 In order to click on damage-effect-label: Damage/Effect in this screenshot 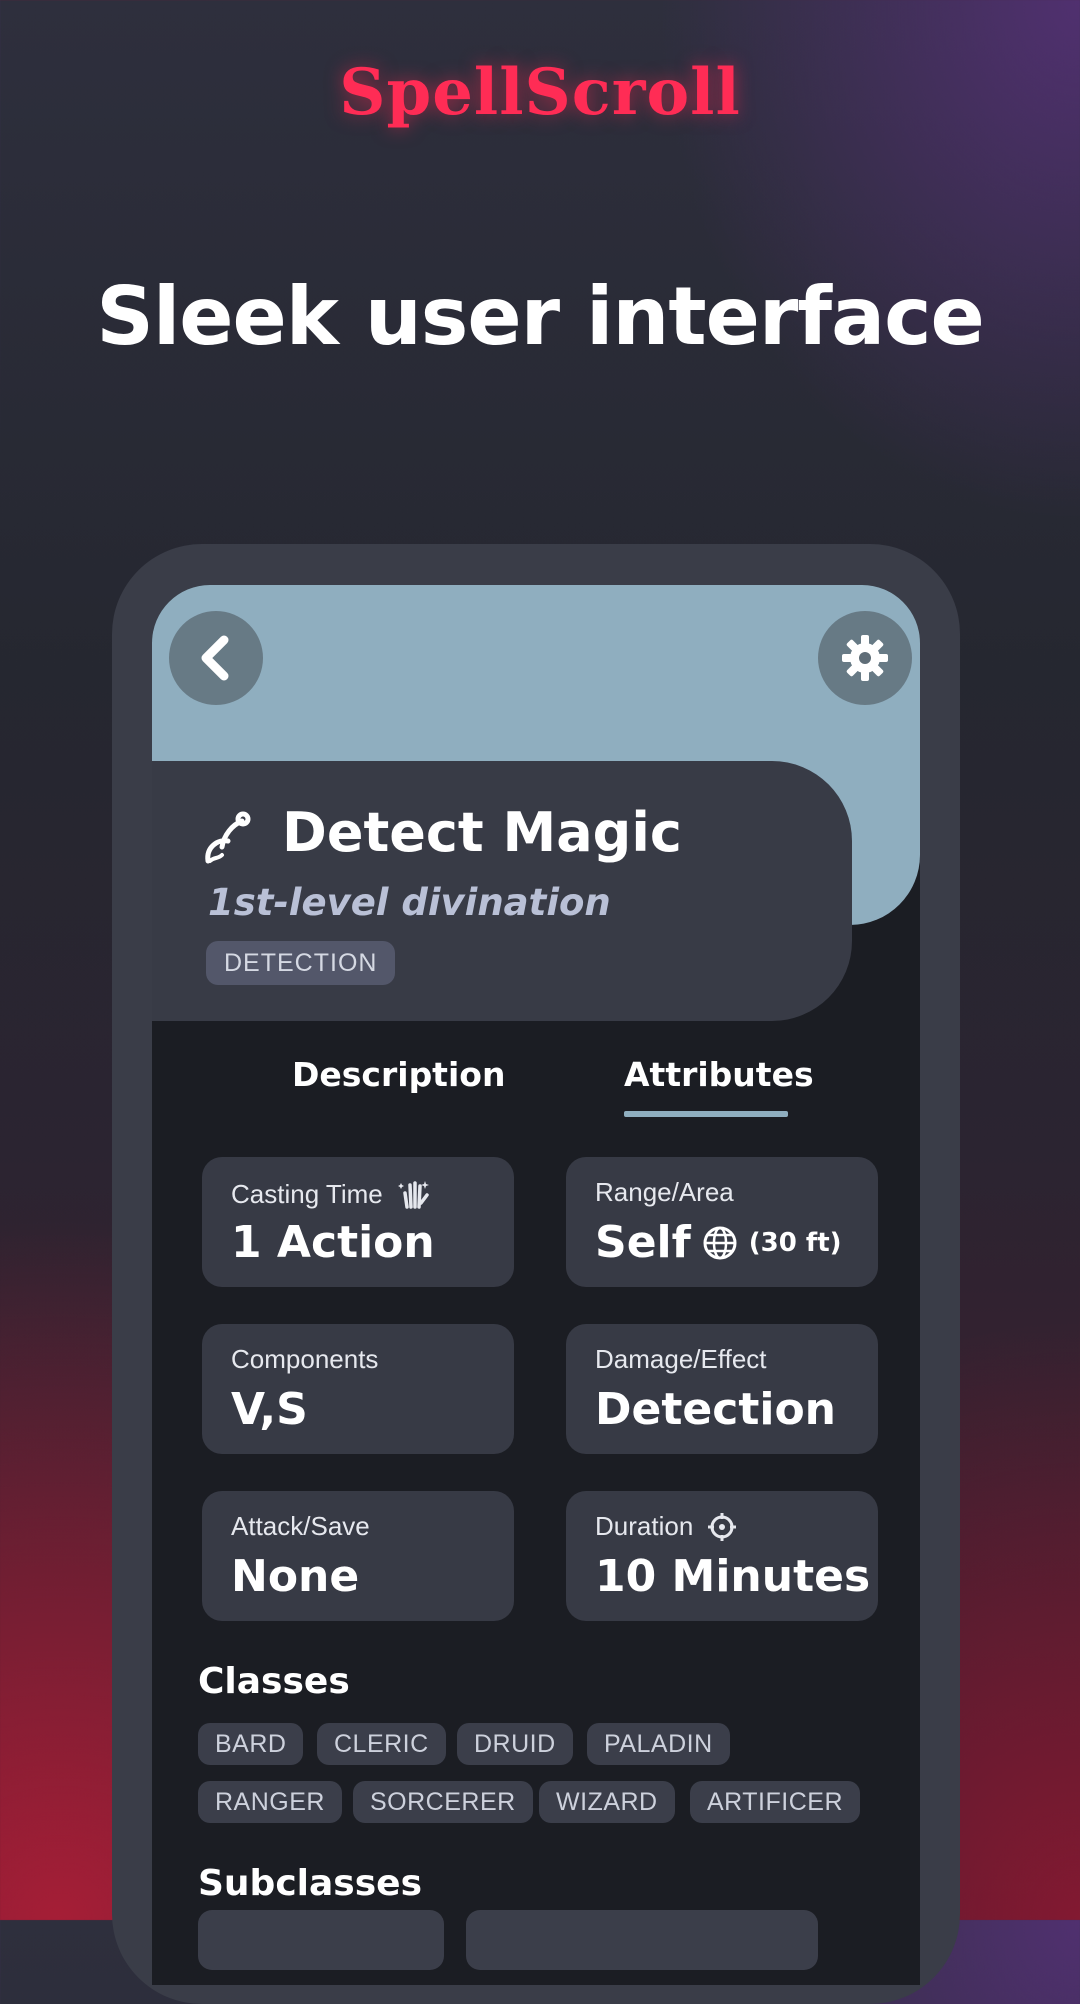, I will do `click(681, 1359)`.